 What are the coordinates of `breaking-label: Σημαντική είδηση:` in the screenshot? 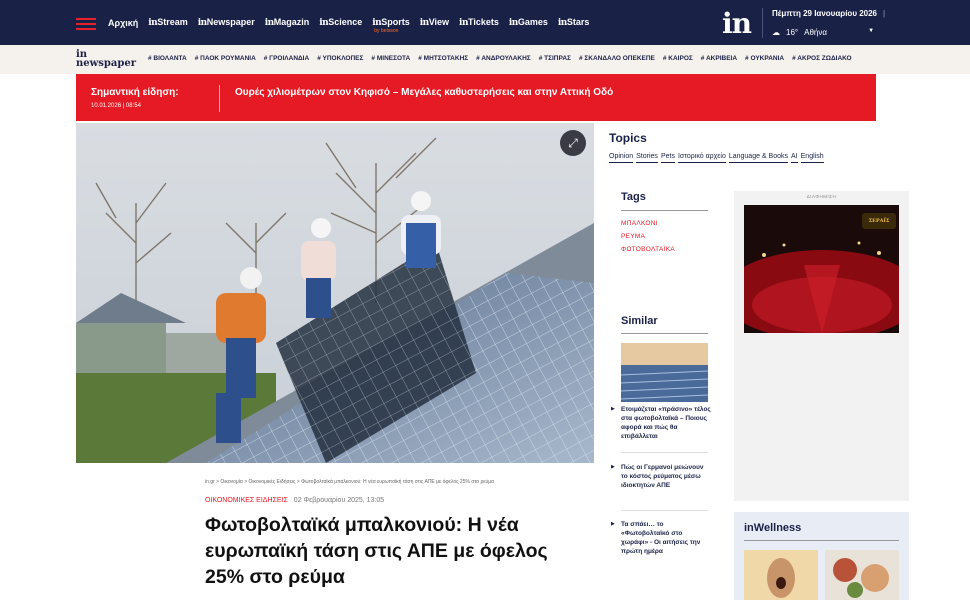 It's located at (135, 92).